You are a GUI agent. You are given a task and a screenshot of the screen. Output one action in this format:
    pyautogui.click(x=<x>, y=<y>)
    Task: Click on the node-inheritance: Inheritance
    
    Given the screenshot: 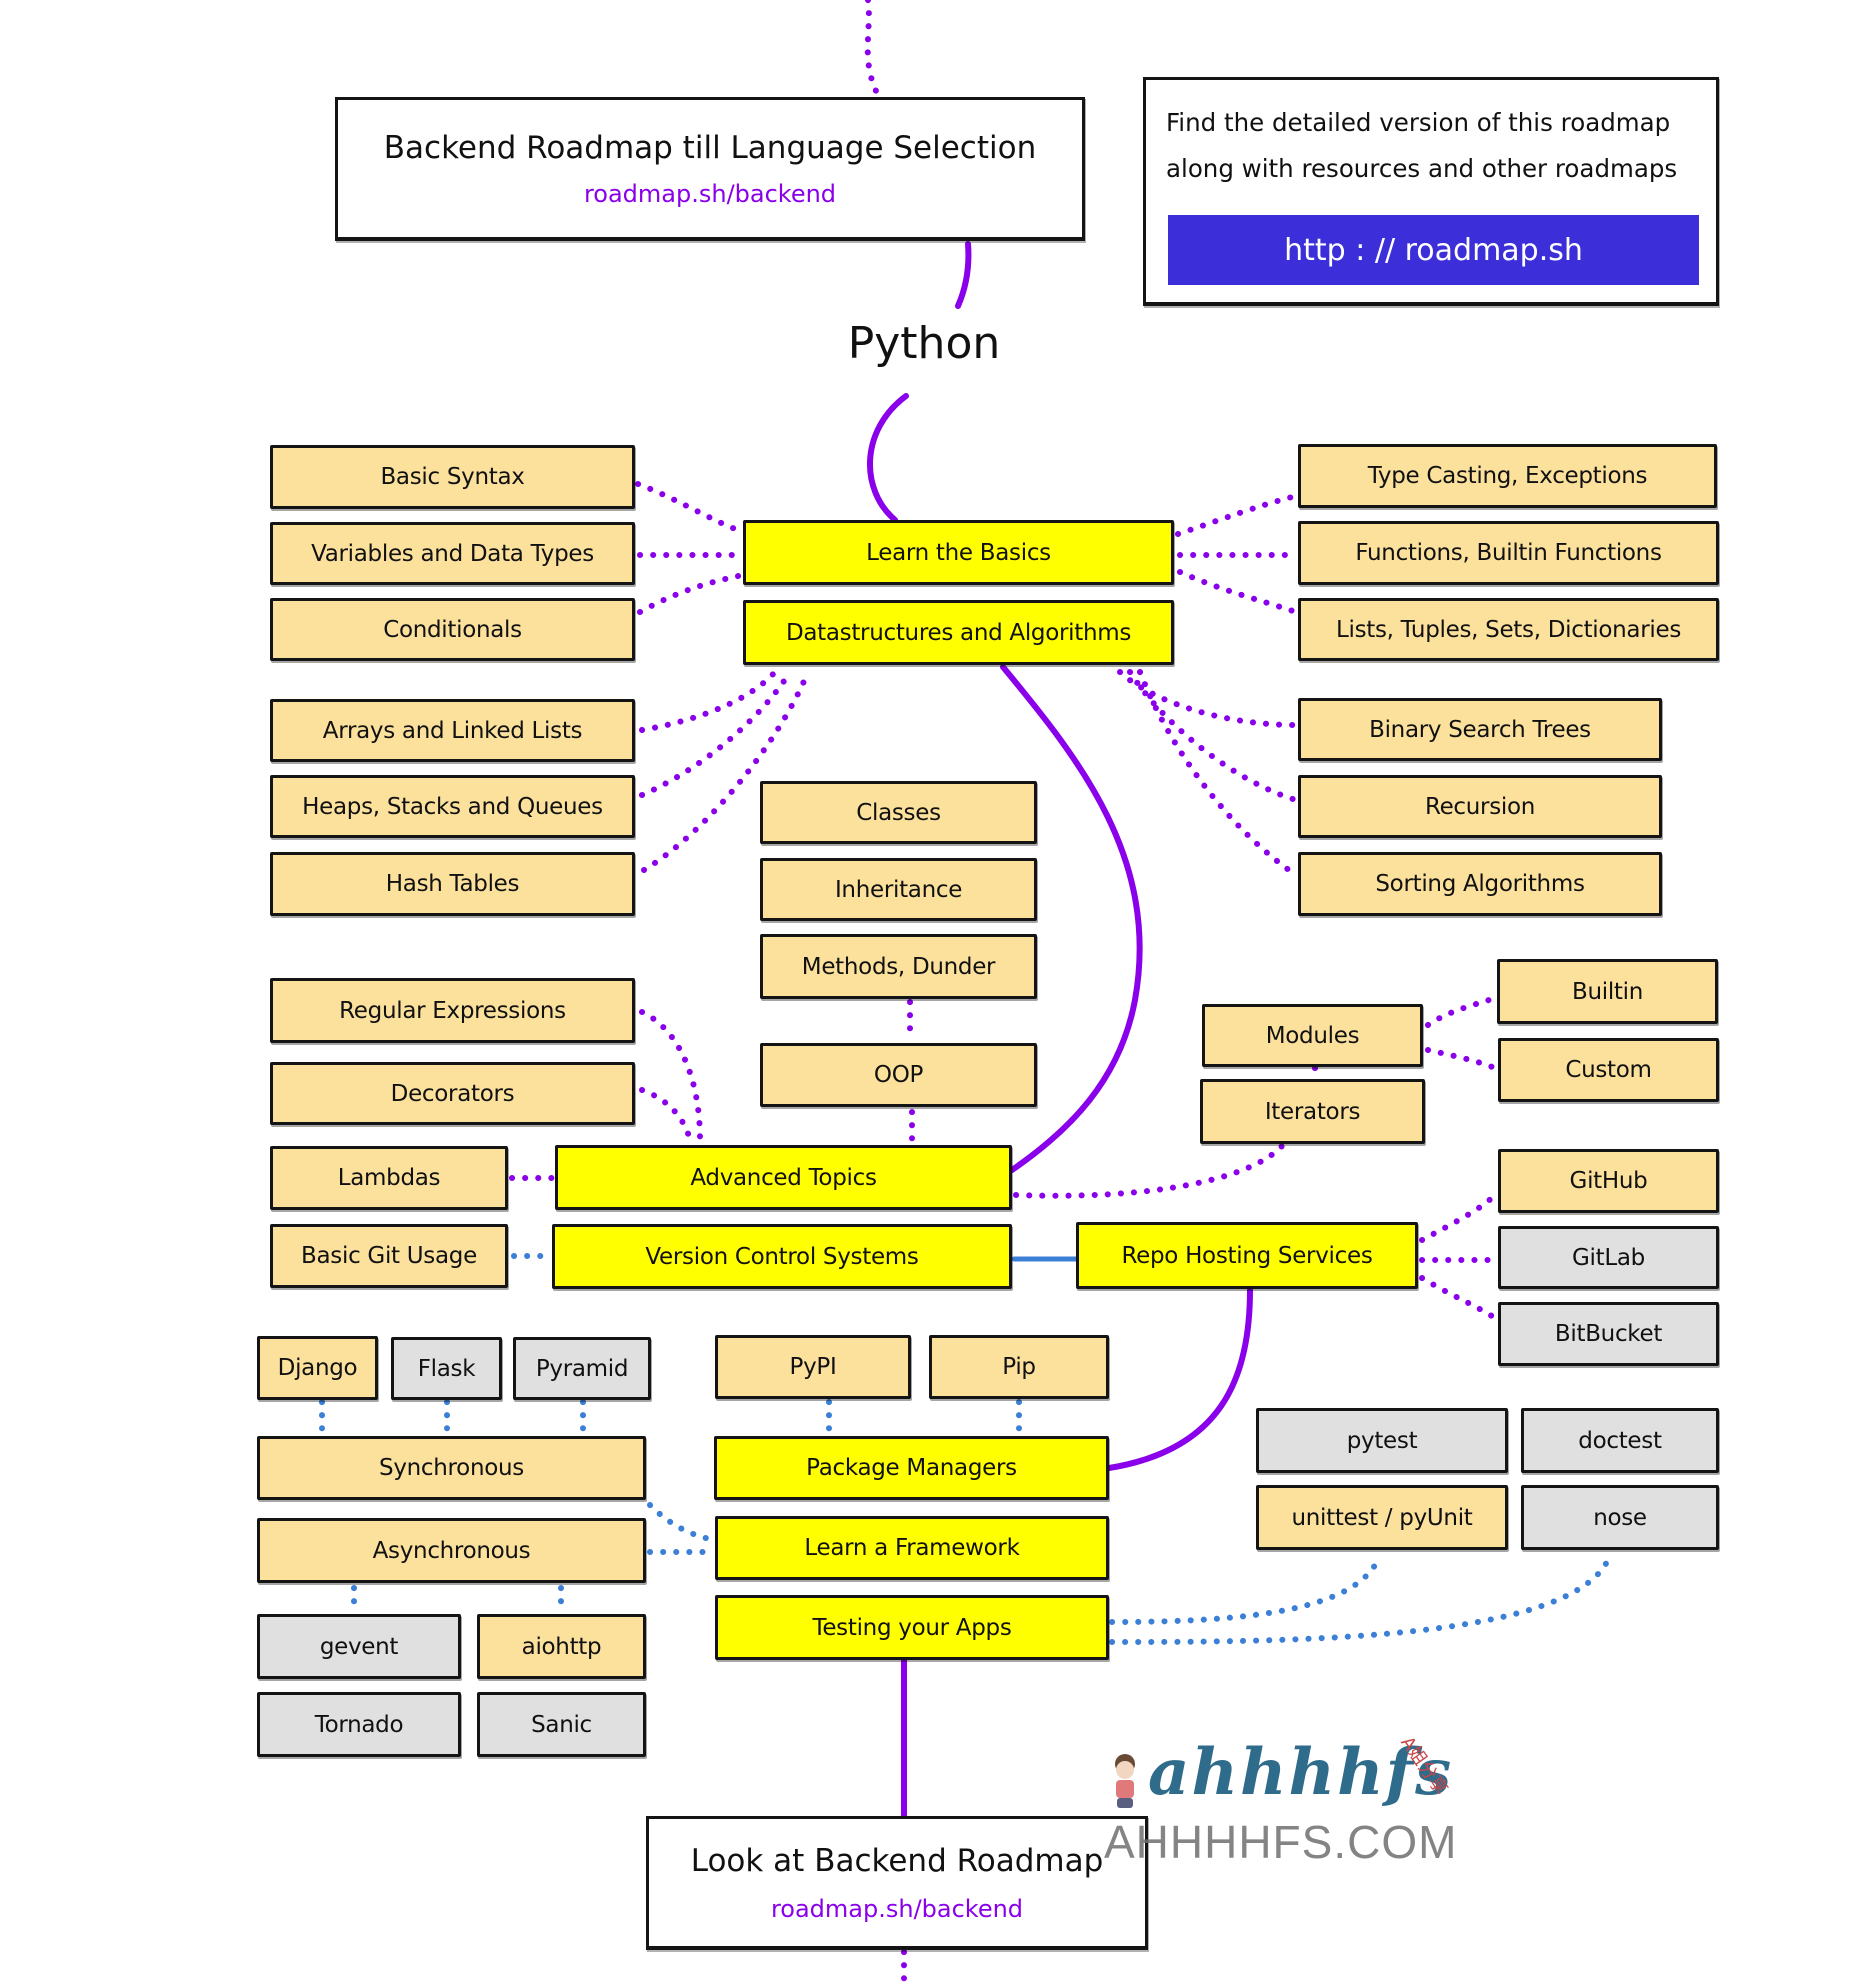 What is the action you would take?
    pyautogui.click(x=898, y=889)
    